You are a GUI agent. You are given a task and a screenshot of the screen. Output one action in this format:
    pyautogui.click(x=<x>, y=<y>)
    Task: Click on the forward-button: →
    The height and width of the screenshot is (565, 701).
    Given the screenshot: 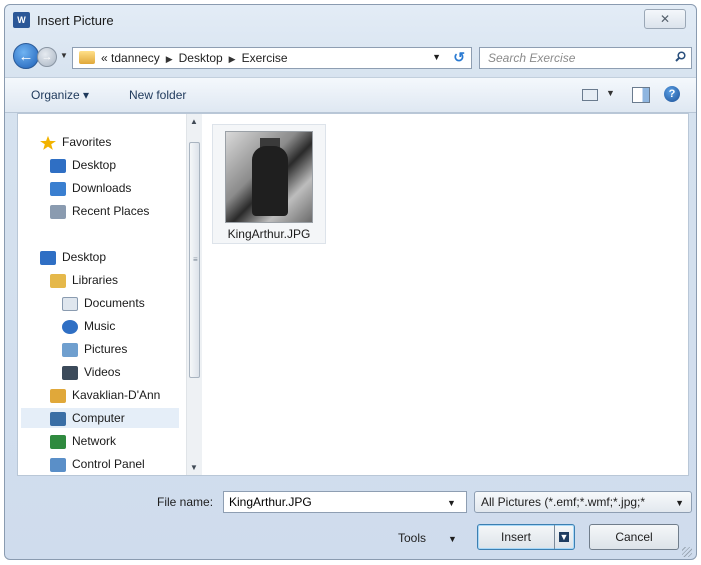 What is the action you would take?
    pyautogui.click(x=47, y=57)
    